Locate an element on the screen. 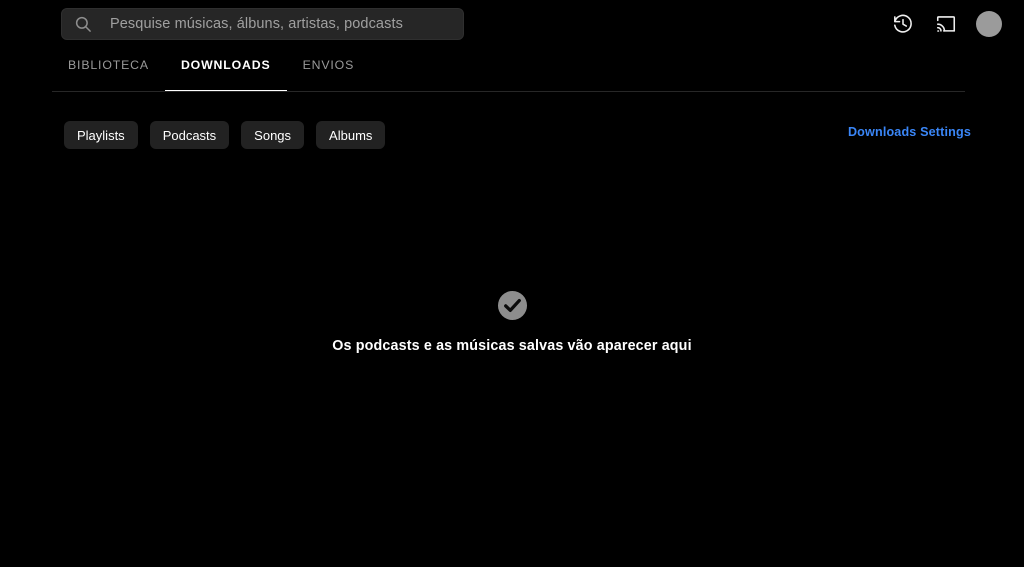 This screenshot has height=567, width=1024. tab-downloads: DOWNLOADS is located at coordinates (225, 75).